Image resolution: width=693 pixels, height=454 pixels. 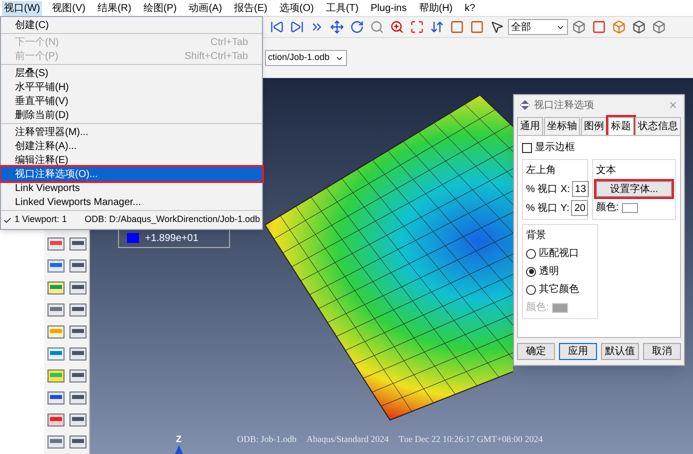 I want to click on menu-item: 1 Viewport: 1 ODB: D:/Abaqus_WorkDirenction/Job-1.odb, so click(x=131, y=220).